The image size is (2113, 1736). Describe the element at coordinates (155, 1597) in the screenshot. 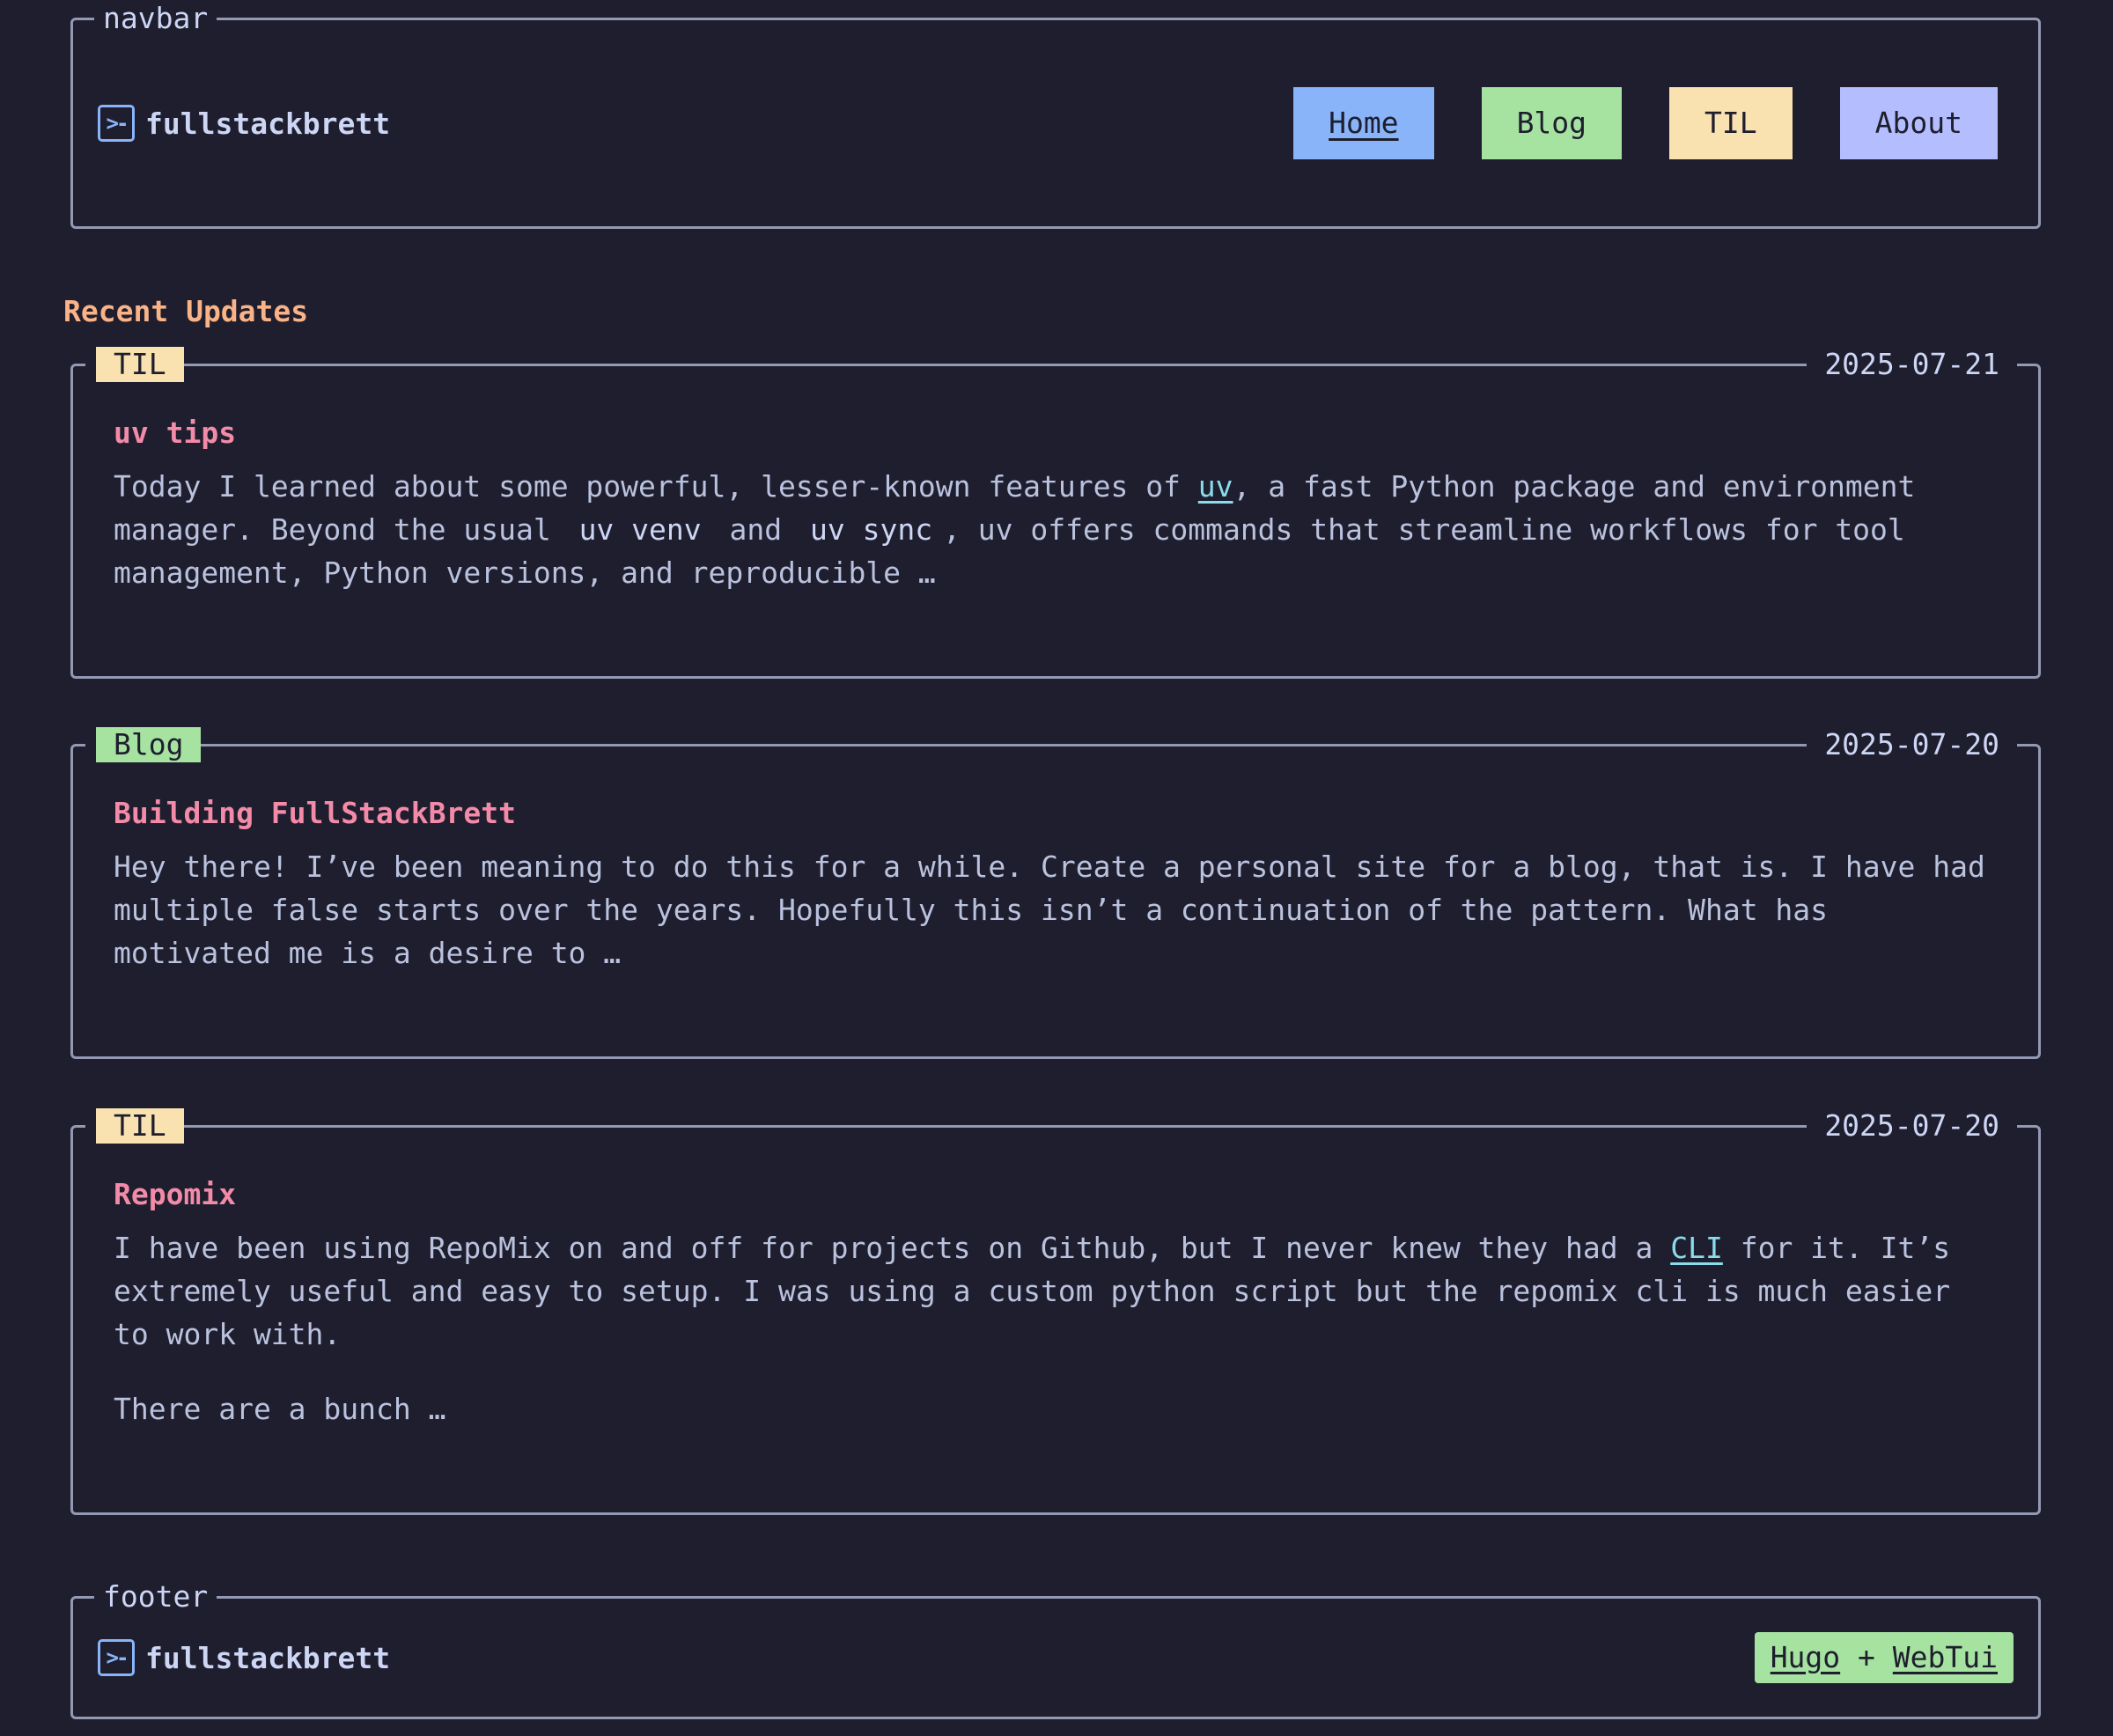

I see `footer-legend: footer` at that location.